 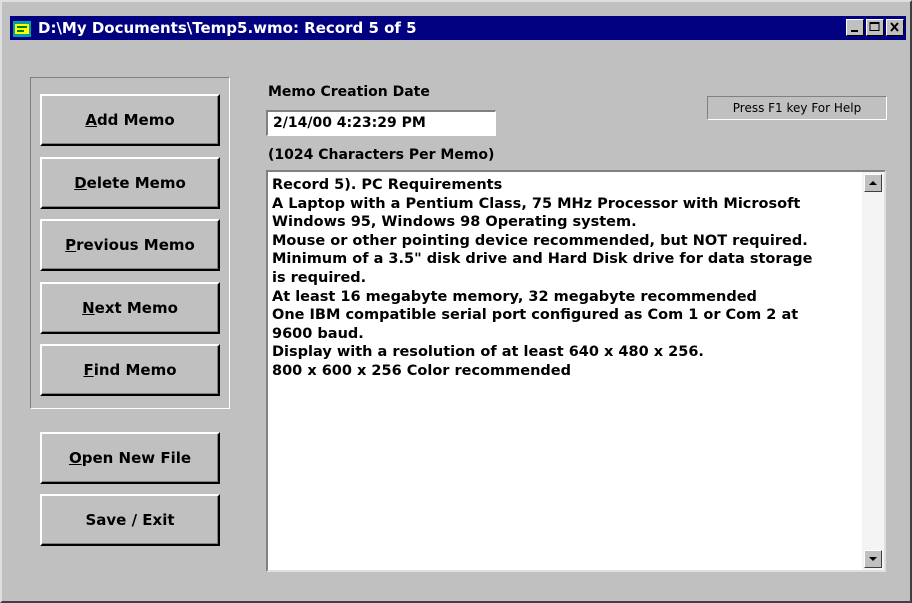 I want to click on next-memo-accelerator: N, so click(x=88, y=308).